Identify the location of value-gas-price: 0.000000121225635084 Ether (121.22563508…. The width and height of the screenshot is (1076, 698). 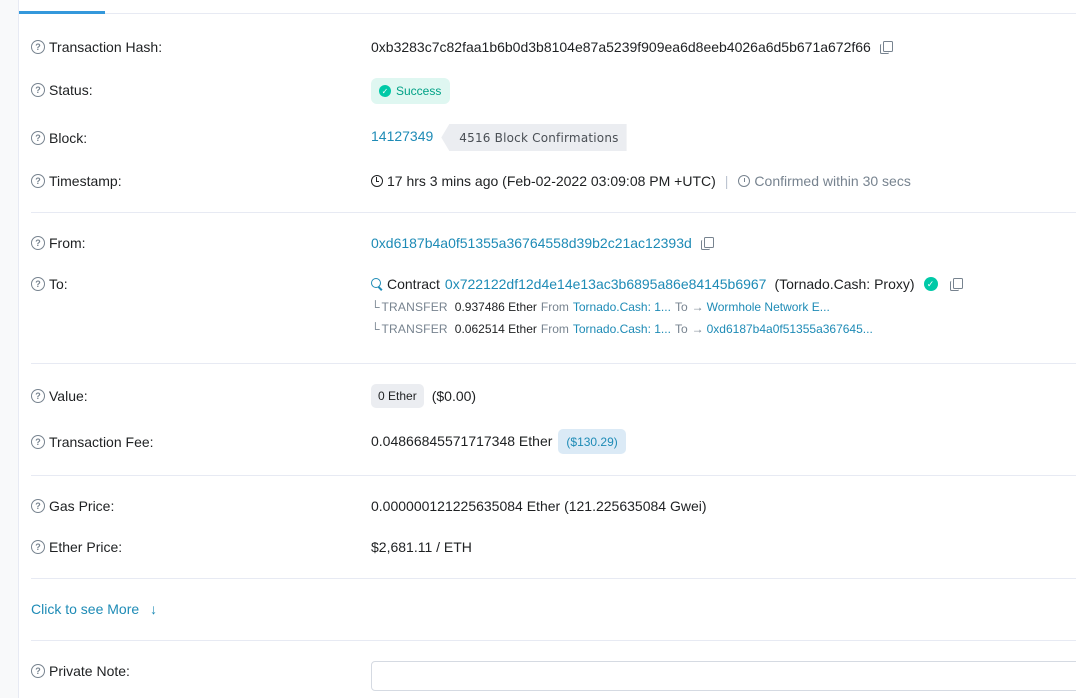
(539, 506).